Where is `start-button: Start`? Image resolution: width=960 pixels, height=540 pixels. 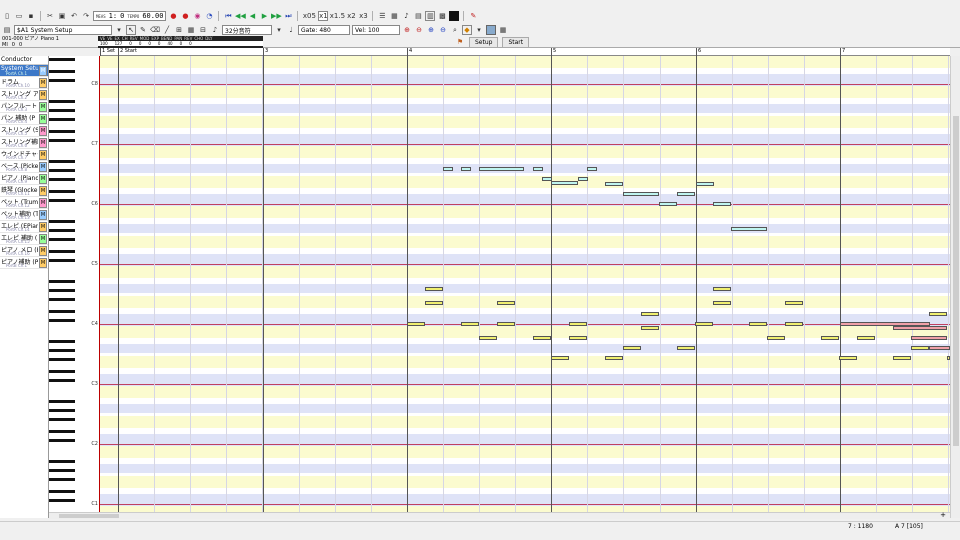 start-button: Start is located at coordinates (516, 42).